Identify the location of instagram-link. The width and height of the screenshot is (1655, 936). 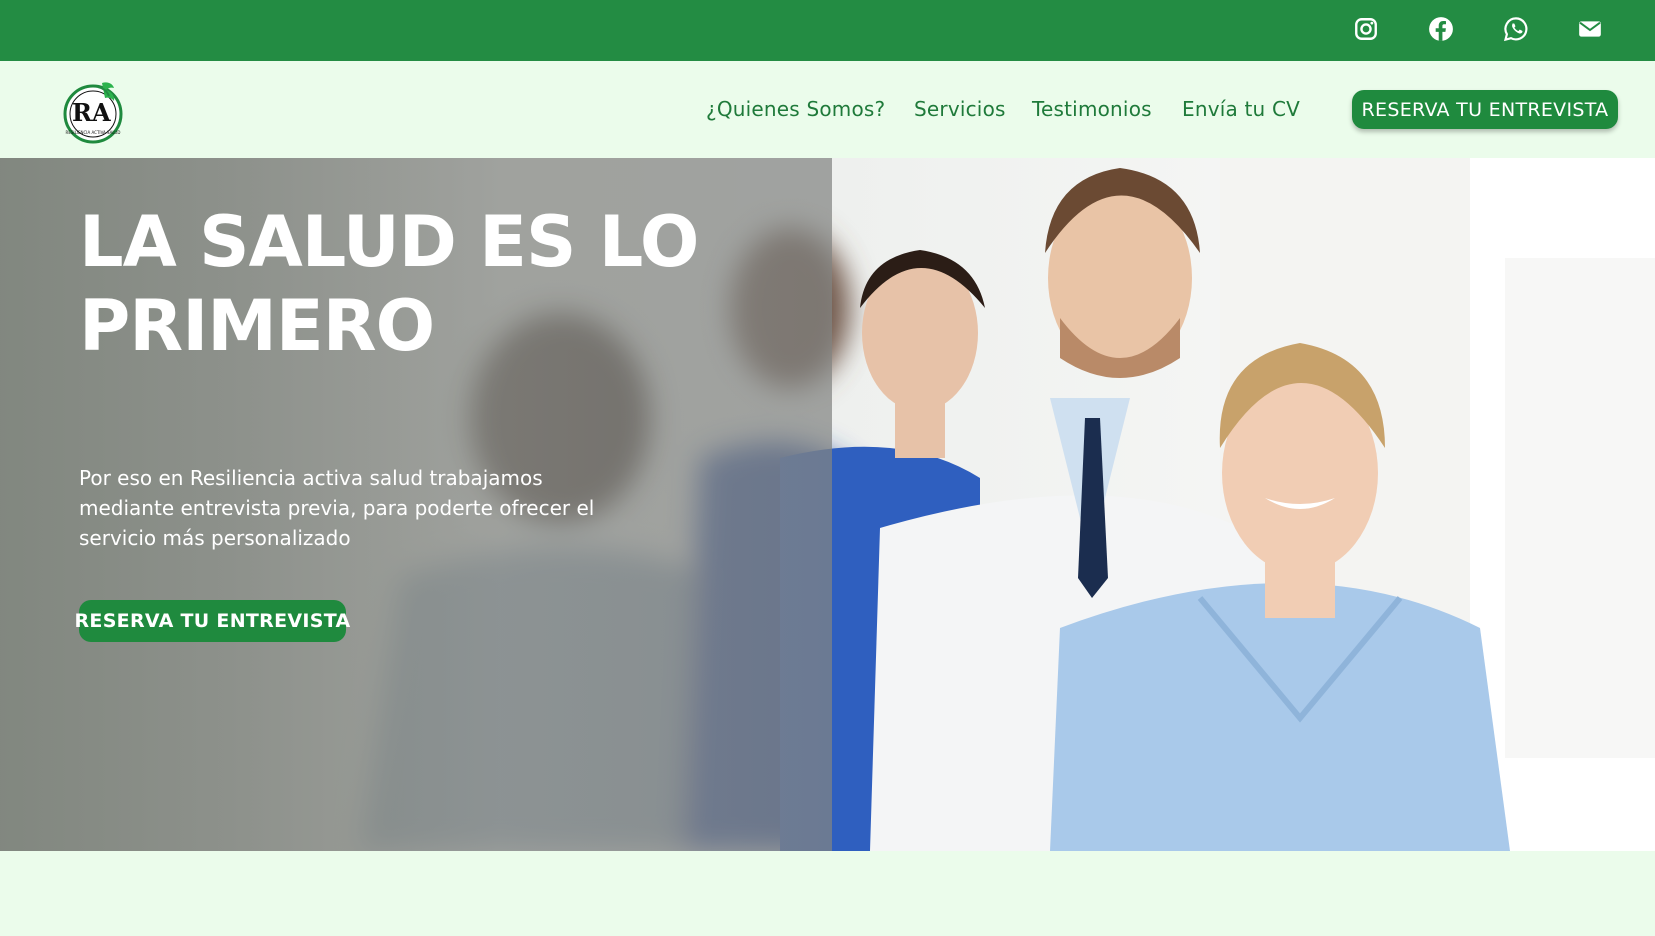
(1366, 29).